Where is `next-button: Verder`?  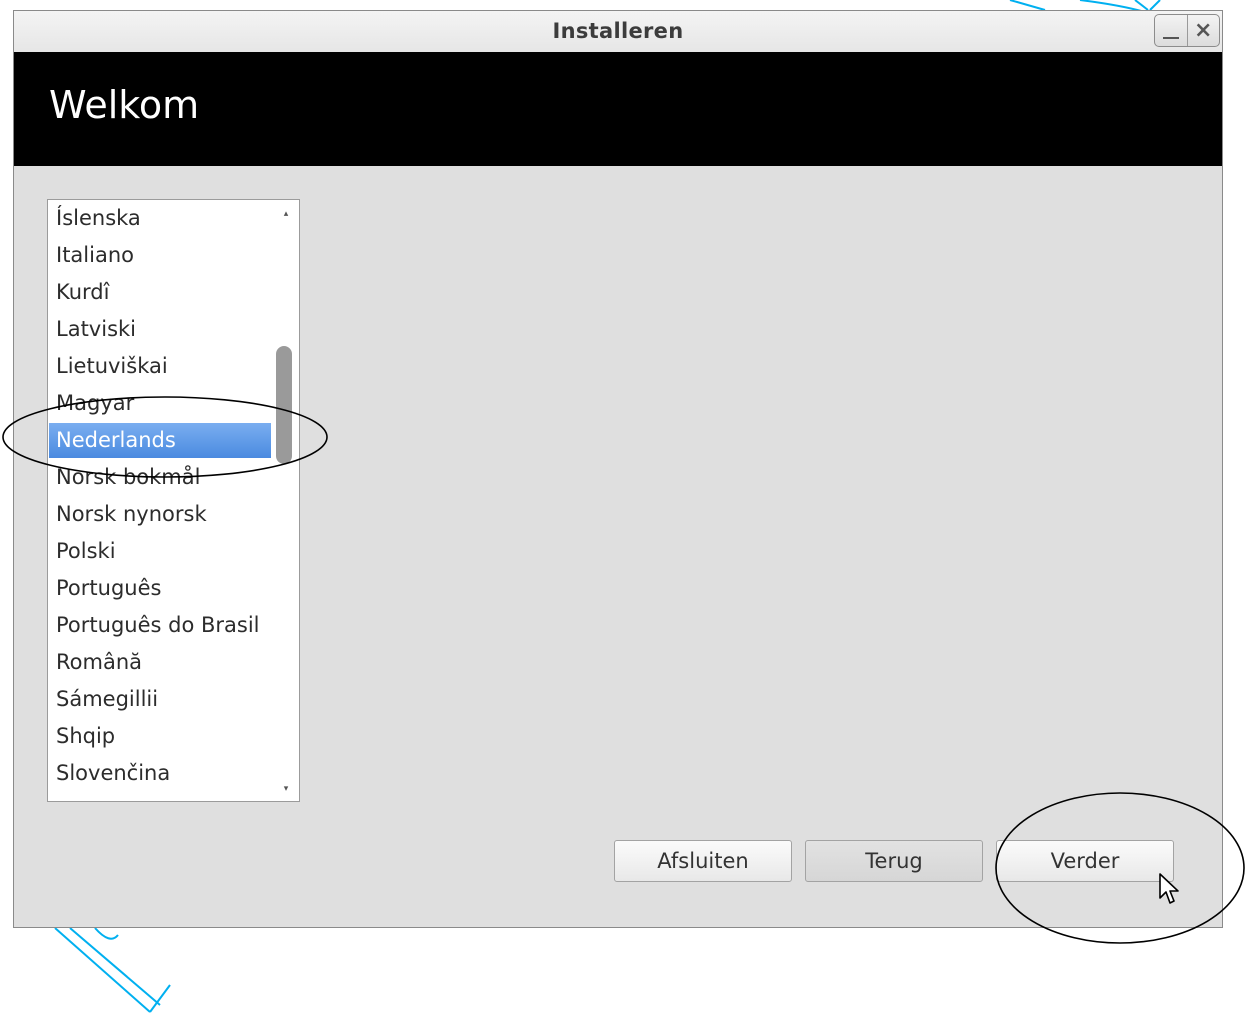 next-button: Verder is located at coordinates (1085, 861).